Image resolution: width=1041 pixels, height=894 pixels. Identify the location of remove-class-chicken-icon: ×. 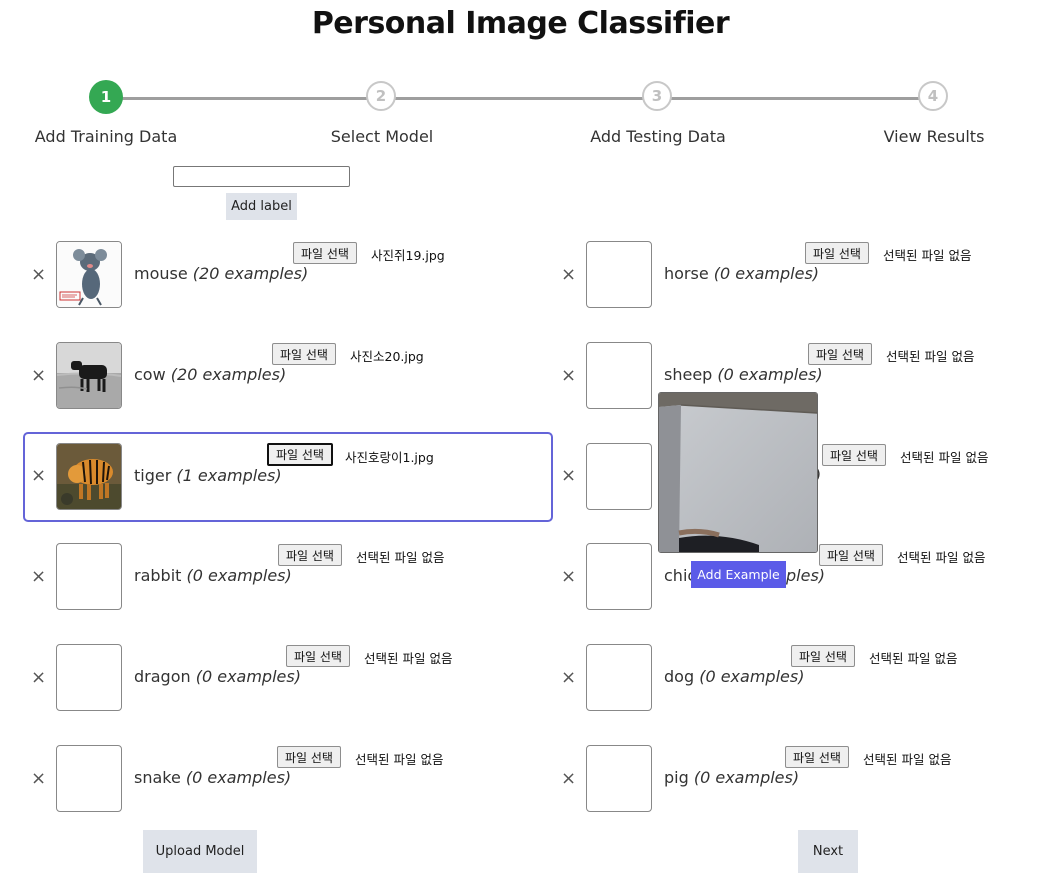
(568, 576).